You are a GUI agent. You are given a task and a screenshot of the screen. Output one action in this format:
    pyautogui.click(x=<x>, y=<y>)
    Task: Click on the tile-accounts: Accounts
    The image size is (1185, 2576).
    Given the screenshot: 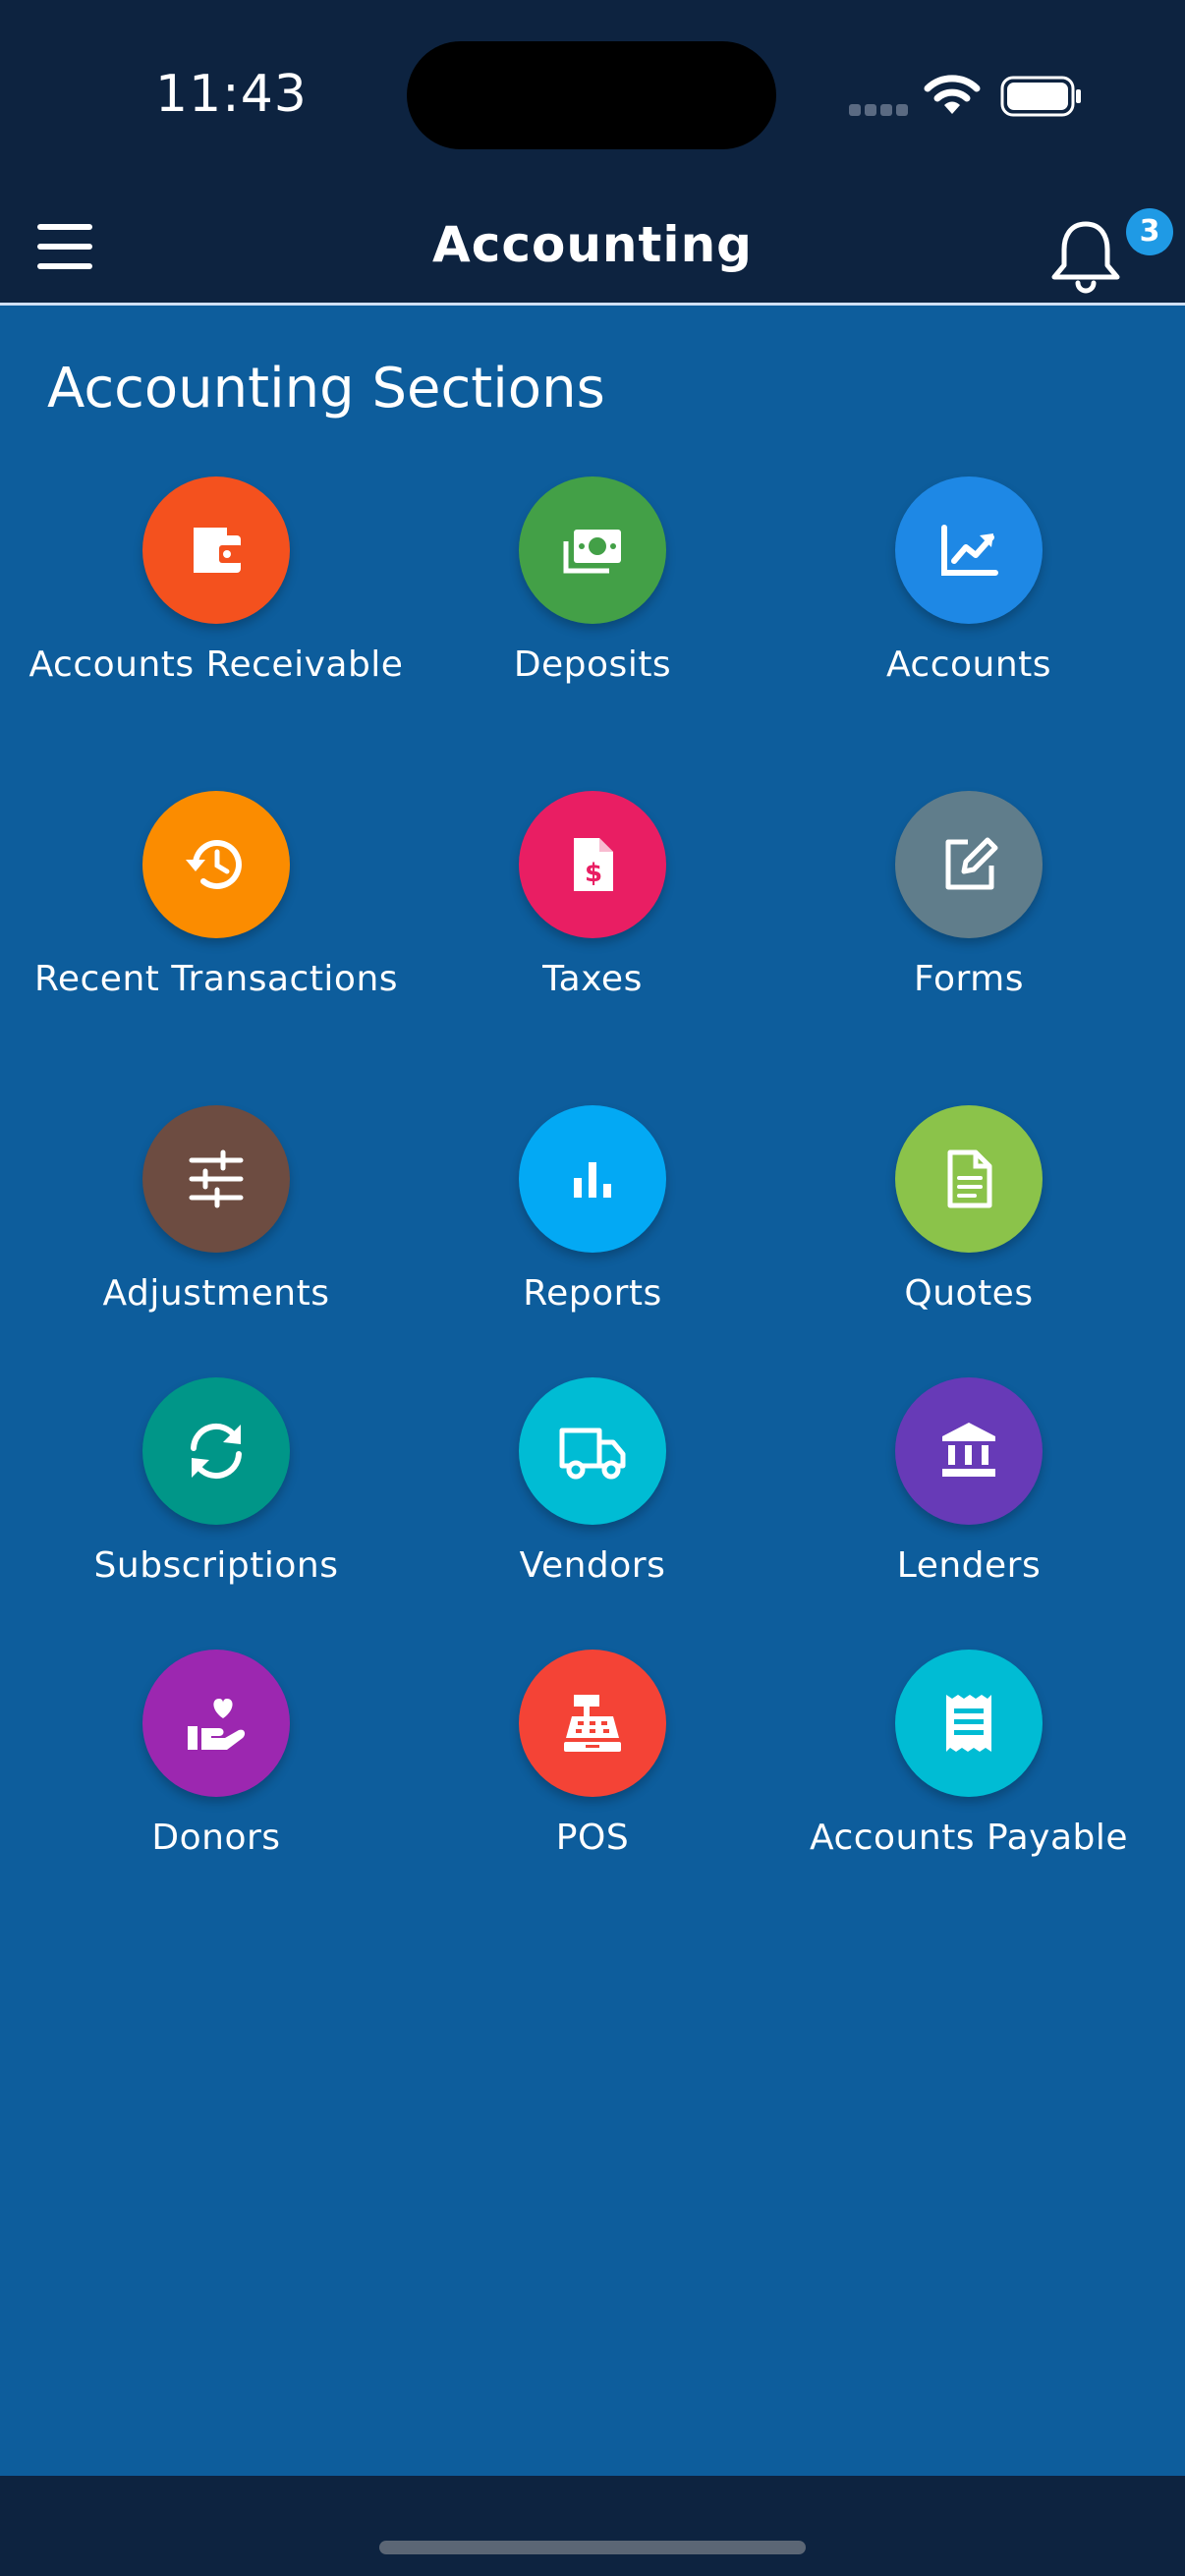 What is the action you would take?
    pyautogui.click(x=969, y=581)
    